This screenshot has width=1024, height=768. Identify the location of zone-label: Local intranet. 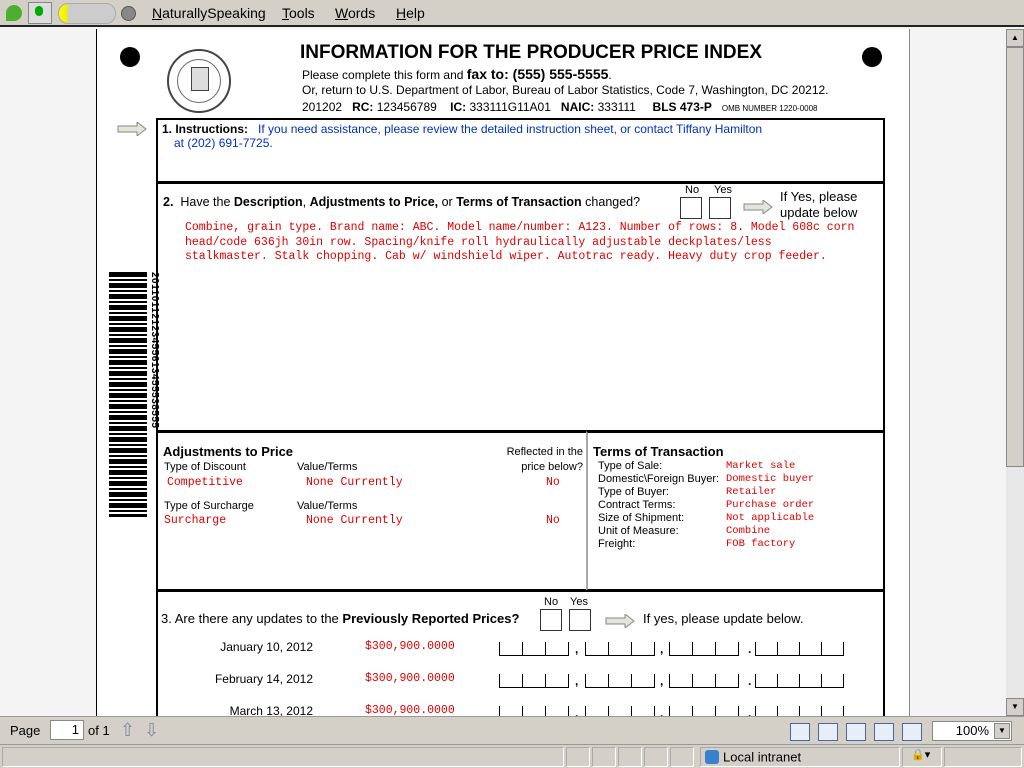
(762, 757).